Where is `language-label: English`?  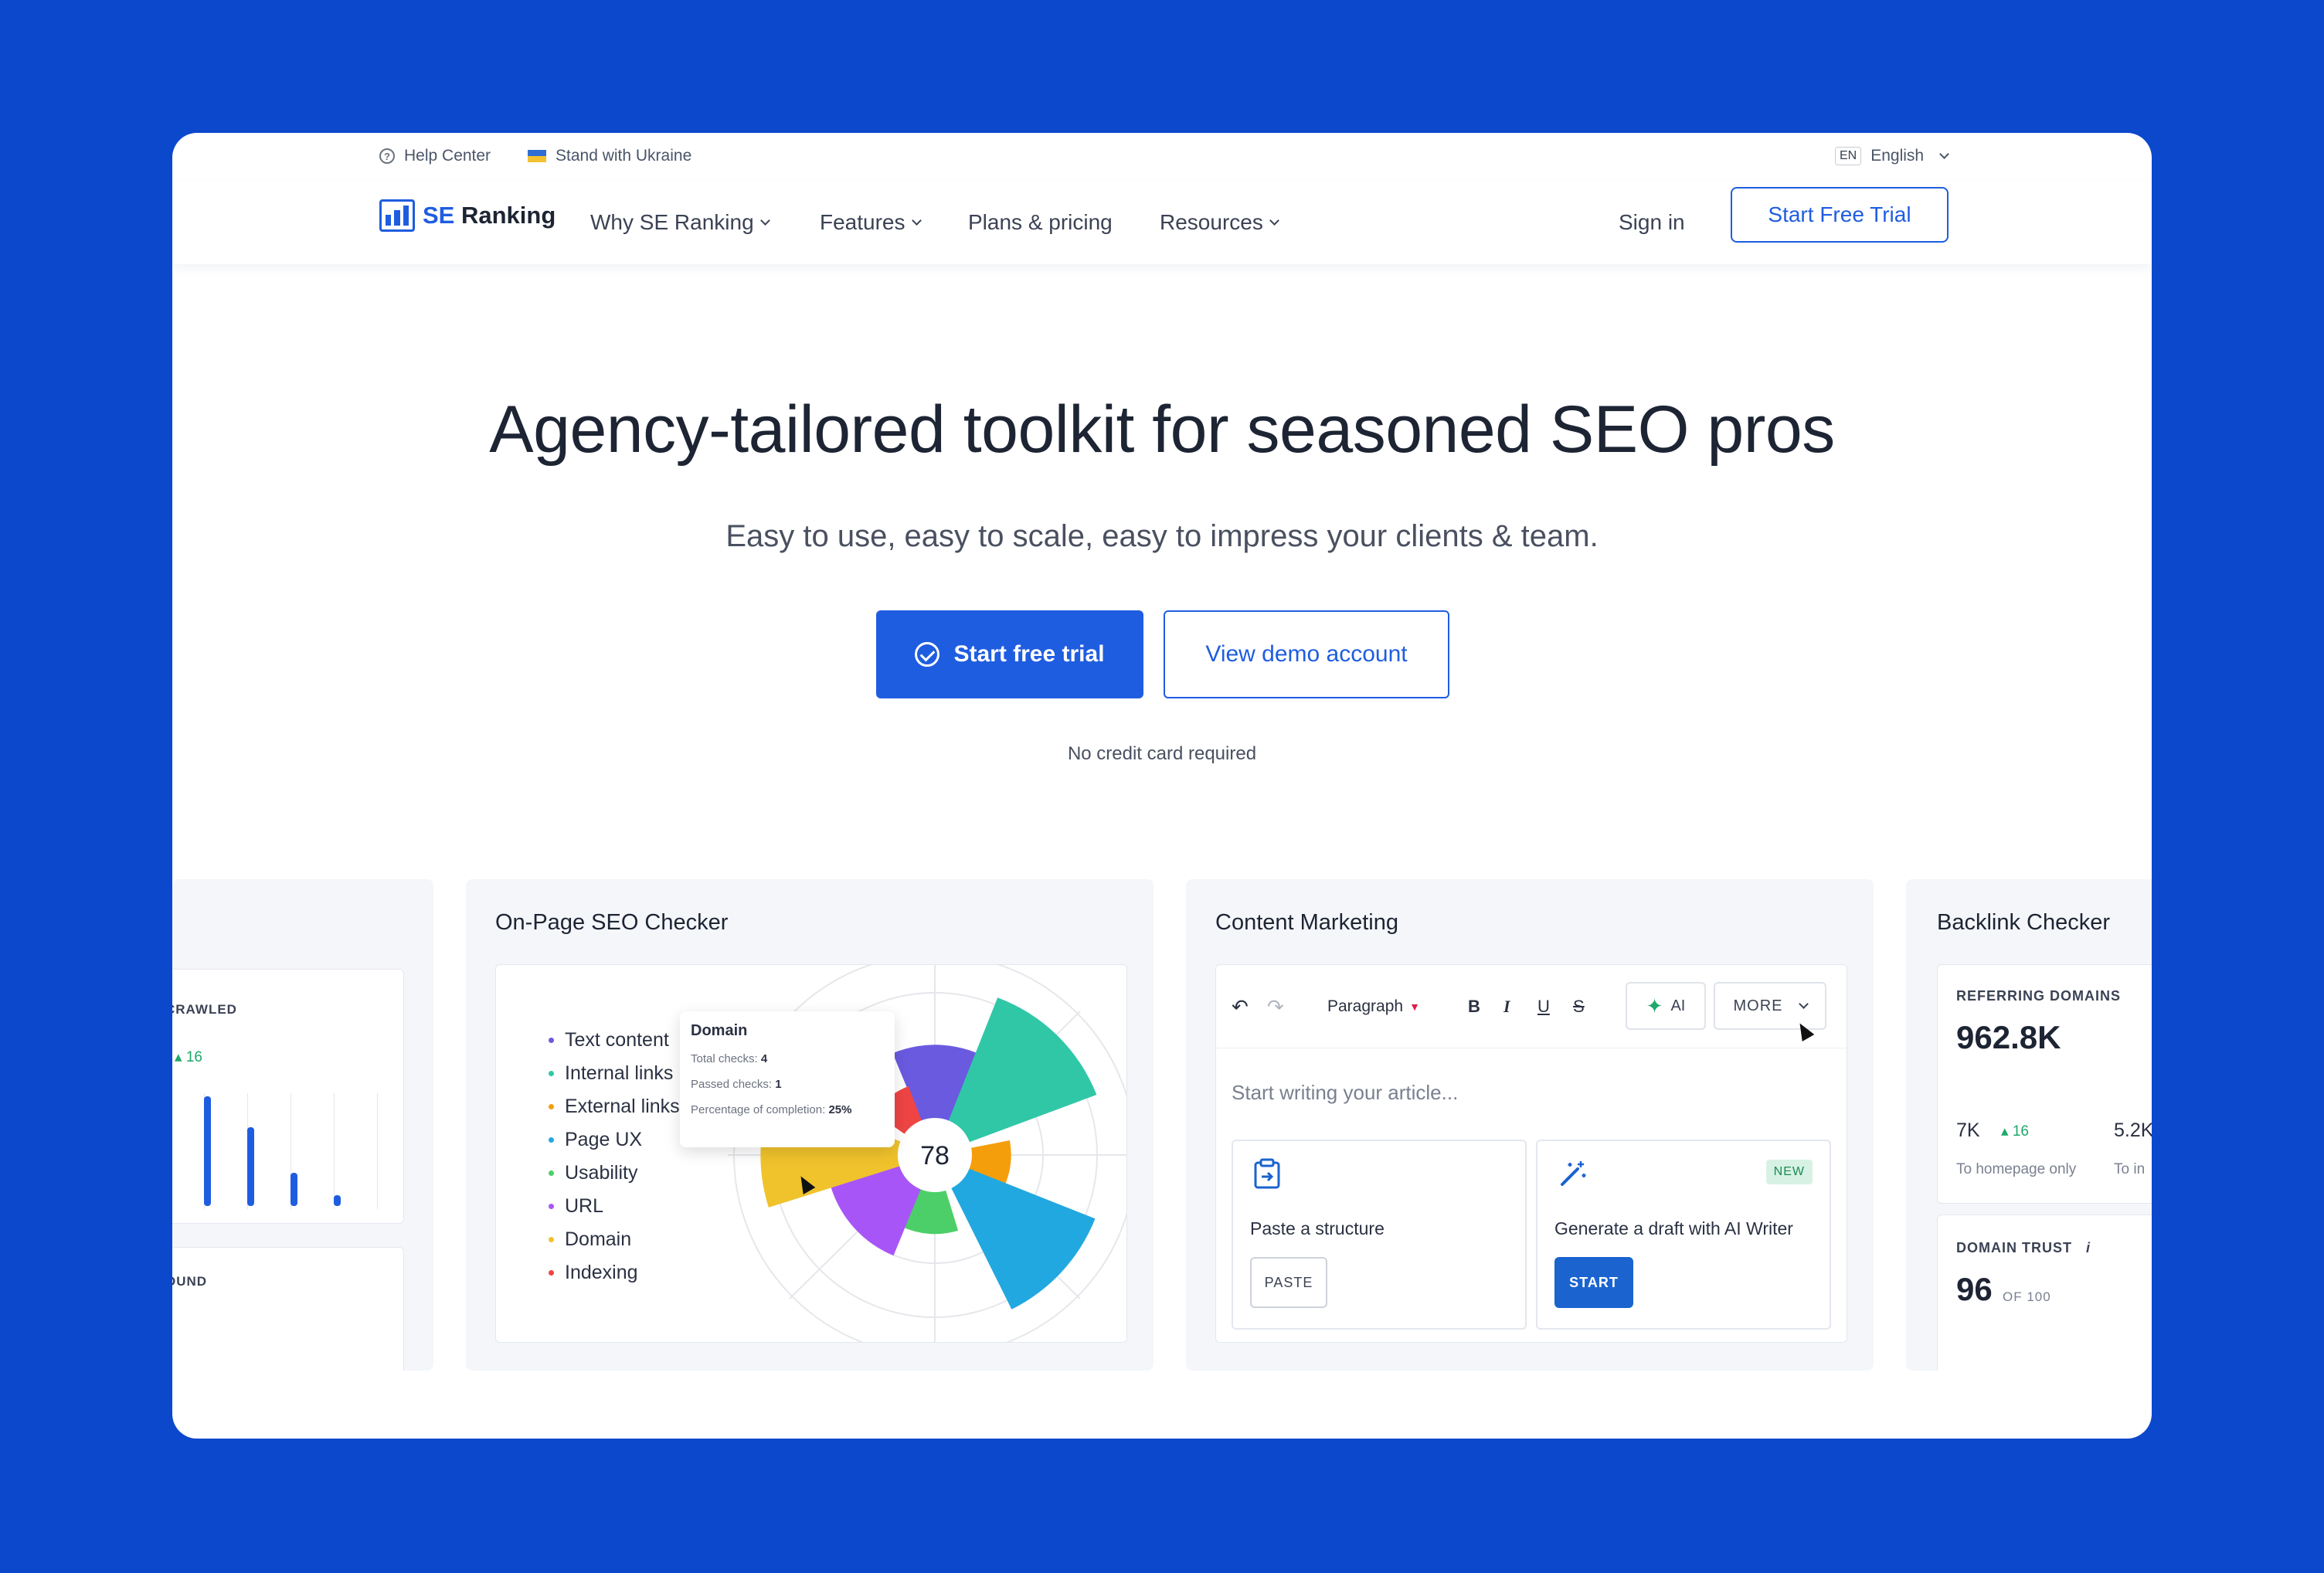 language-label: English is located at coordinates (1898, 156).